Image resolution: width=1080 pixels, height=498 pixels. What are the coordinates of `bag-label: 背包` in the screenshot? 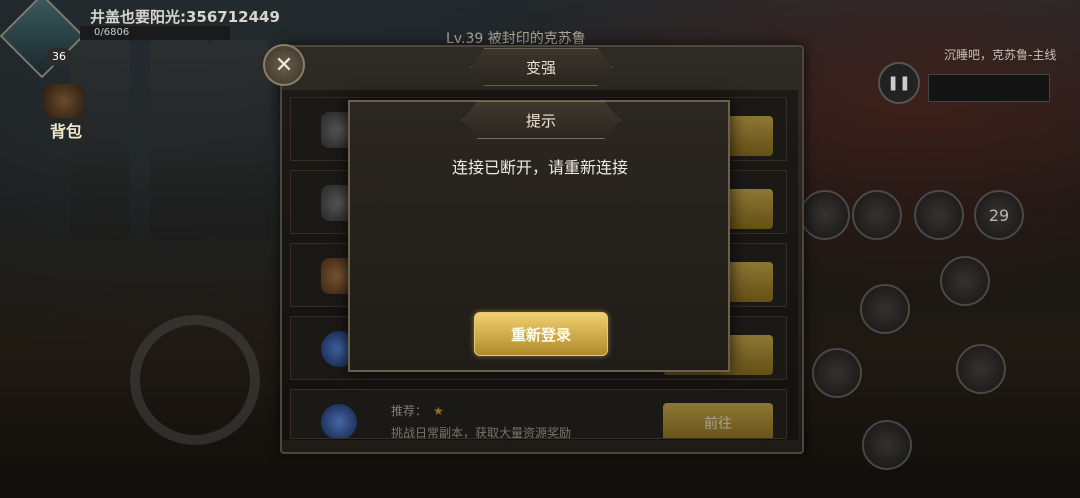 It's located at (66, 130).